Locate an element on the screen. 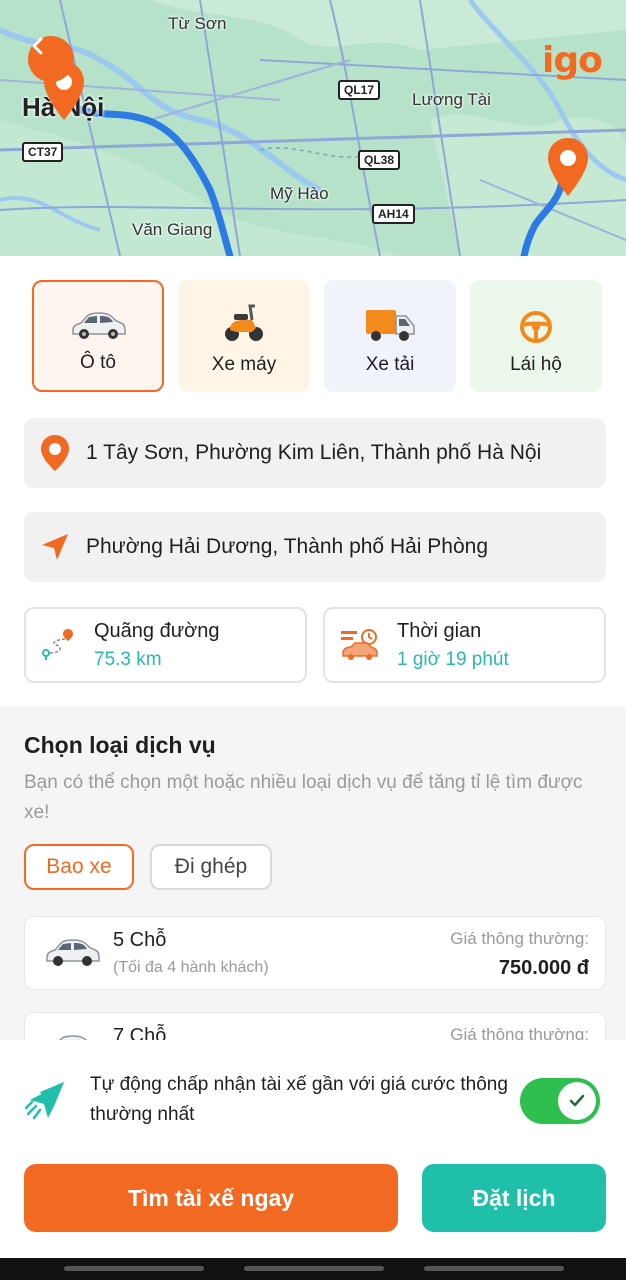  service-type-title: Chọn loại dịch vụ is located at coordinates (120, 745).